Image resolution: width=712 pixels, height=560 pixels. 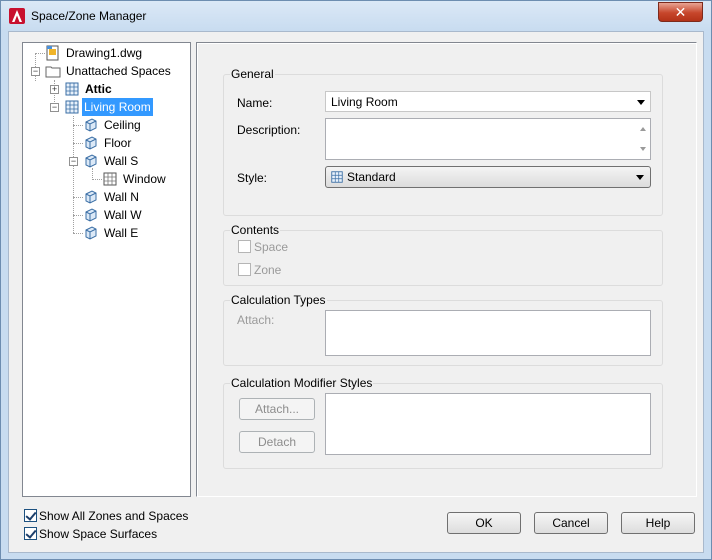 What do you see at coordinates (680, 12) in the screenshot?
I see `close-button: ✕` at bounding box center [680, 12].